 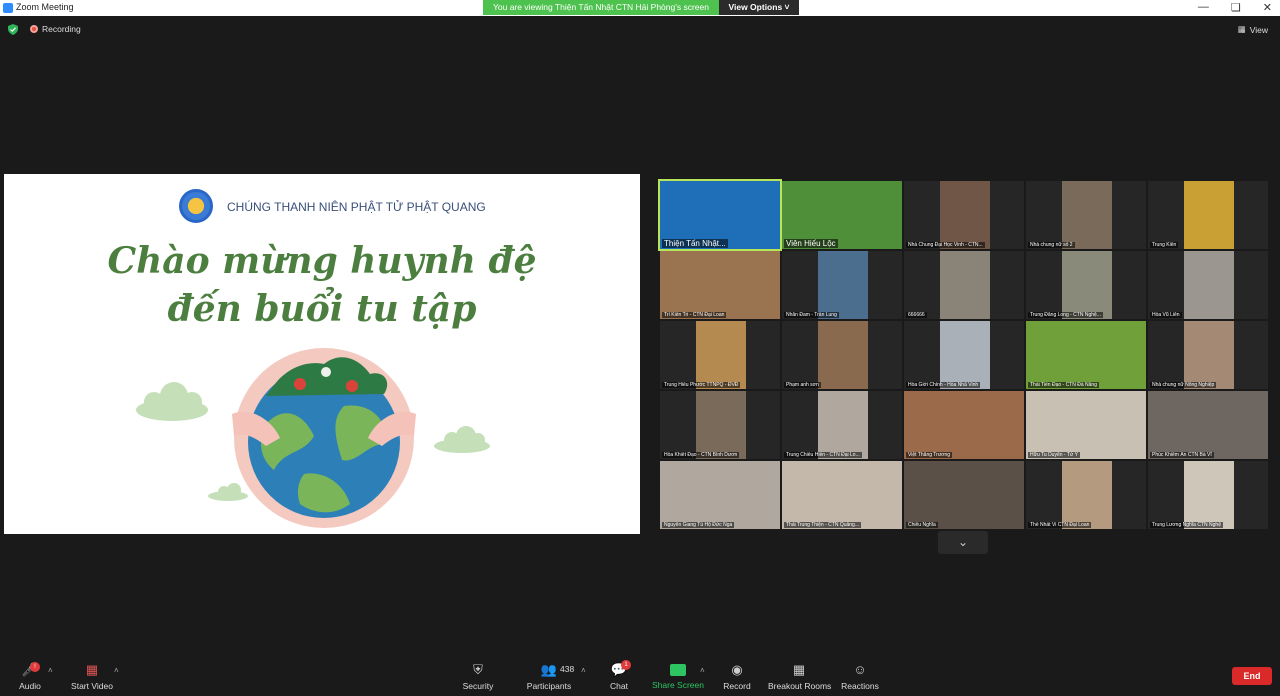 What do you see at coordinates (860, 686) in the screenshot?
I see `reactions-label: Reactions` at bounding box center [860, 686].